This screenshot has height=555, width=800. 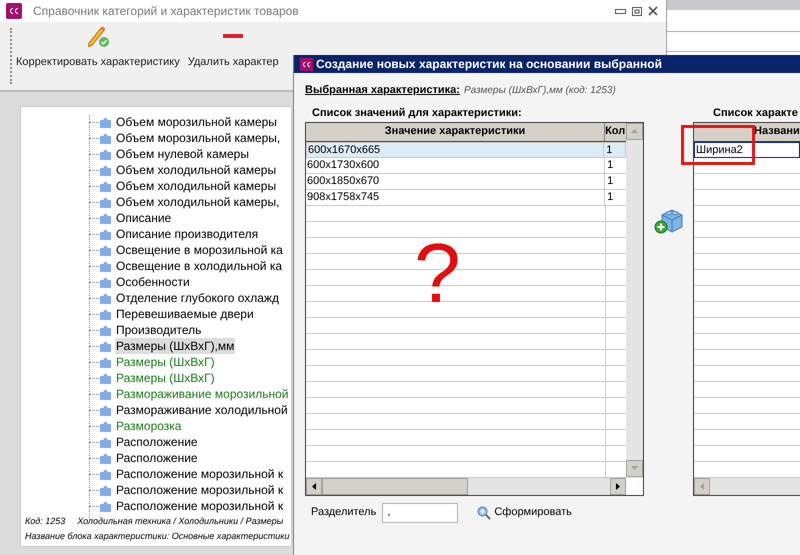 What do you see at coordinates (148, 426) in the screenshot?
I see `tree-item: Разморозка` at bounding box center [148, 426].